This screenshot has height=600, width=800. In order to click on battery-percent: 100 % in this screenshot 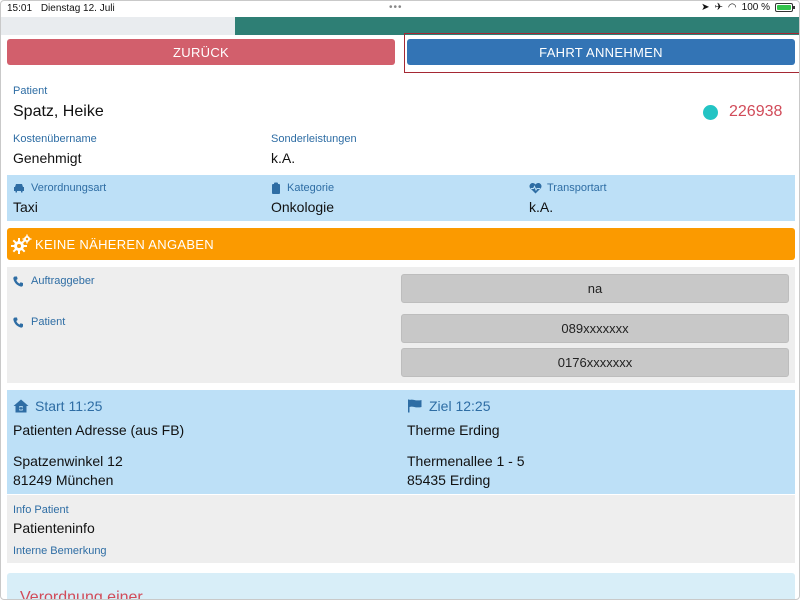, I will do `click(755, 7)`.